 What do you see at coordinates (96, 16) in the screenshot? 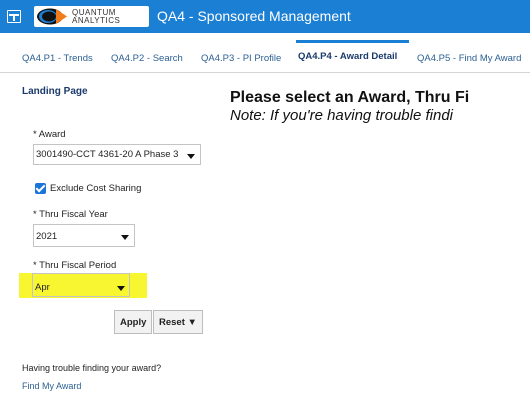
I see `logo-text: QUANTUM ANALYTICS` at bounding box center [96, 16].